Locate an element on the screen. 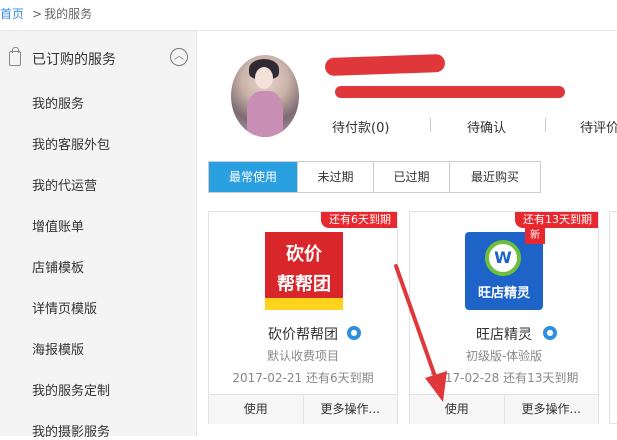  shopping-bag-icon is located at coordinates (15, 56).